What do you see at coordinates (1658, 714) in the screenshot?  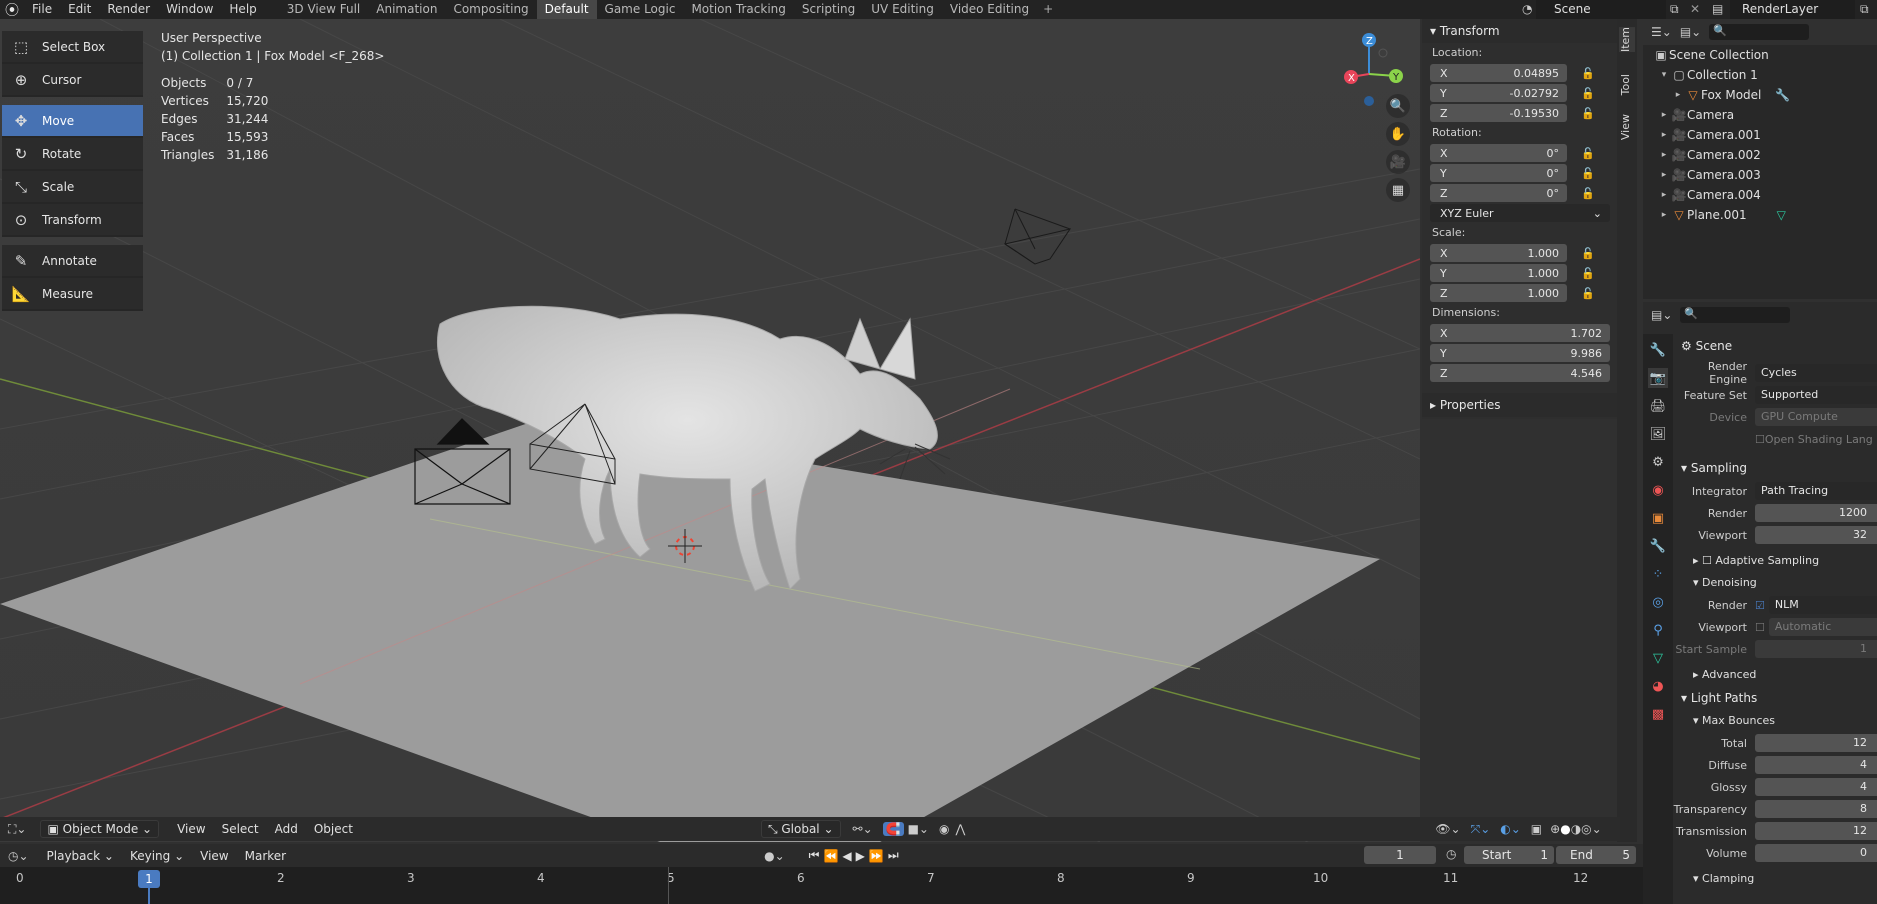 I see `texture-tab-icon: ▩` at bounding box center [1658, 714].